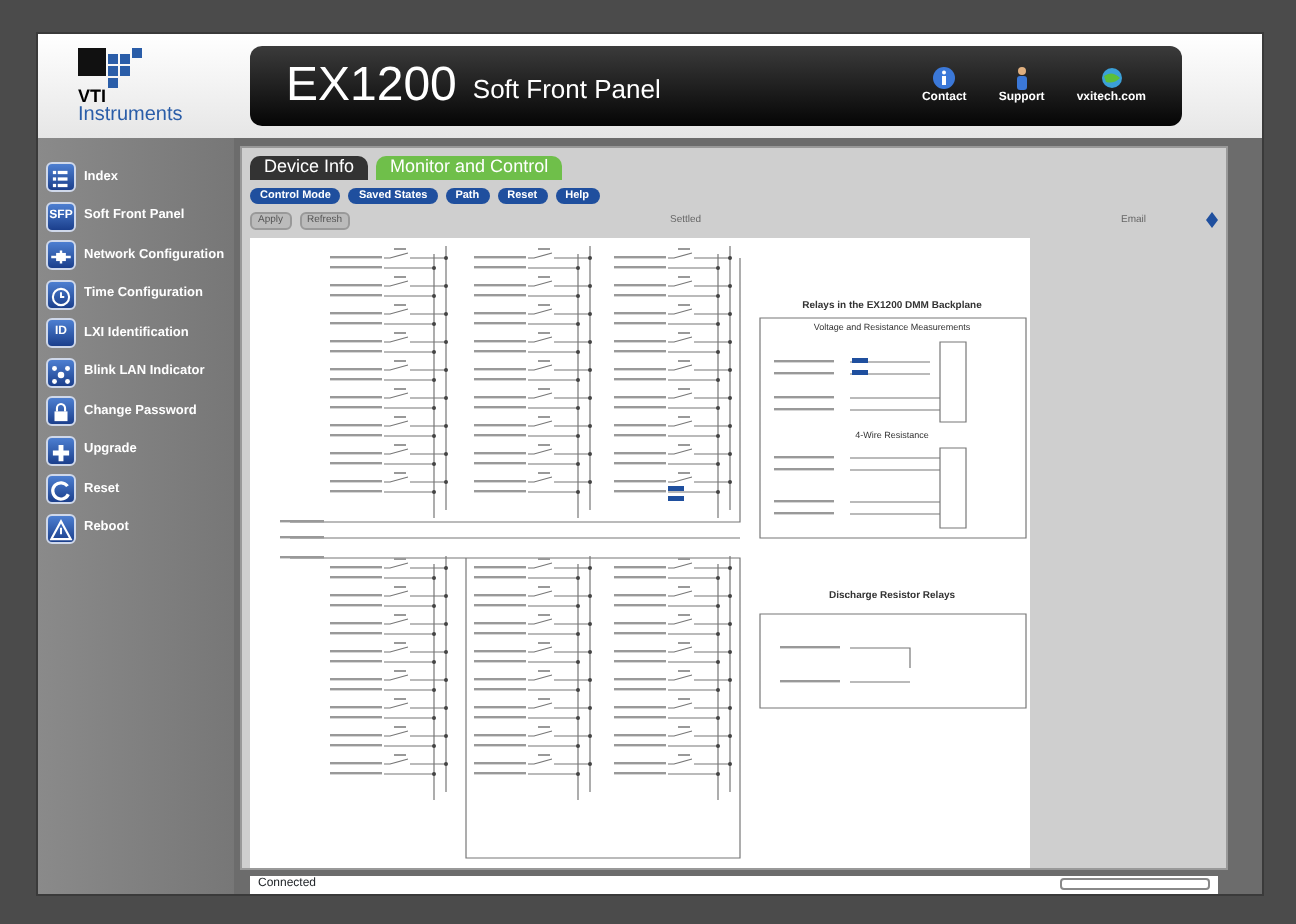  What do you see at coordinates (566, 90) in the screenshot?
I see `app-subtitle: Soft Front Panel` at bounding box center [566, 90].